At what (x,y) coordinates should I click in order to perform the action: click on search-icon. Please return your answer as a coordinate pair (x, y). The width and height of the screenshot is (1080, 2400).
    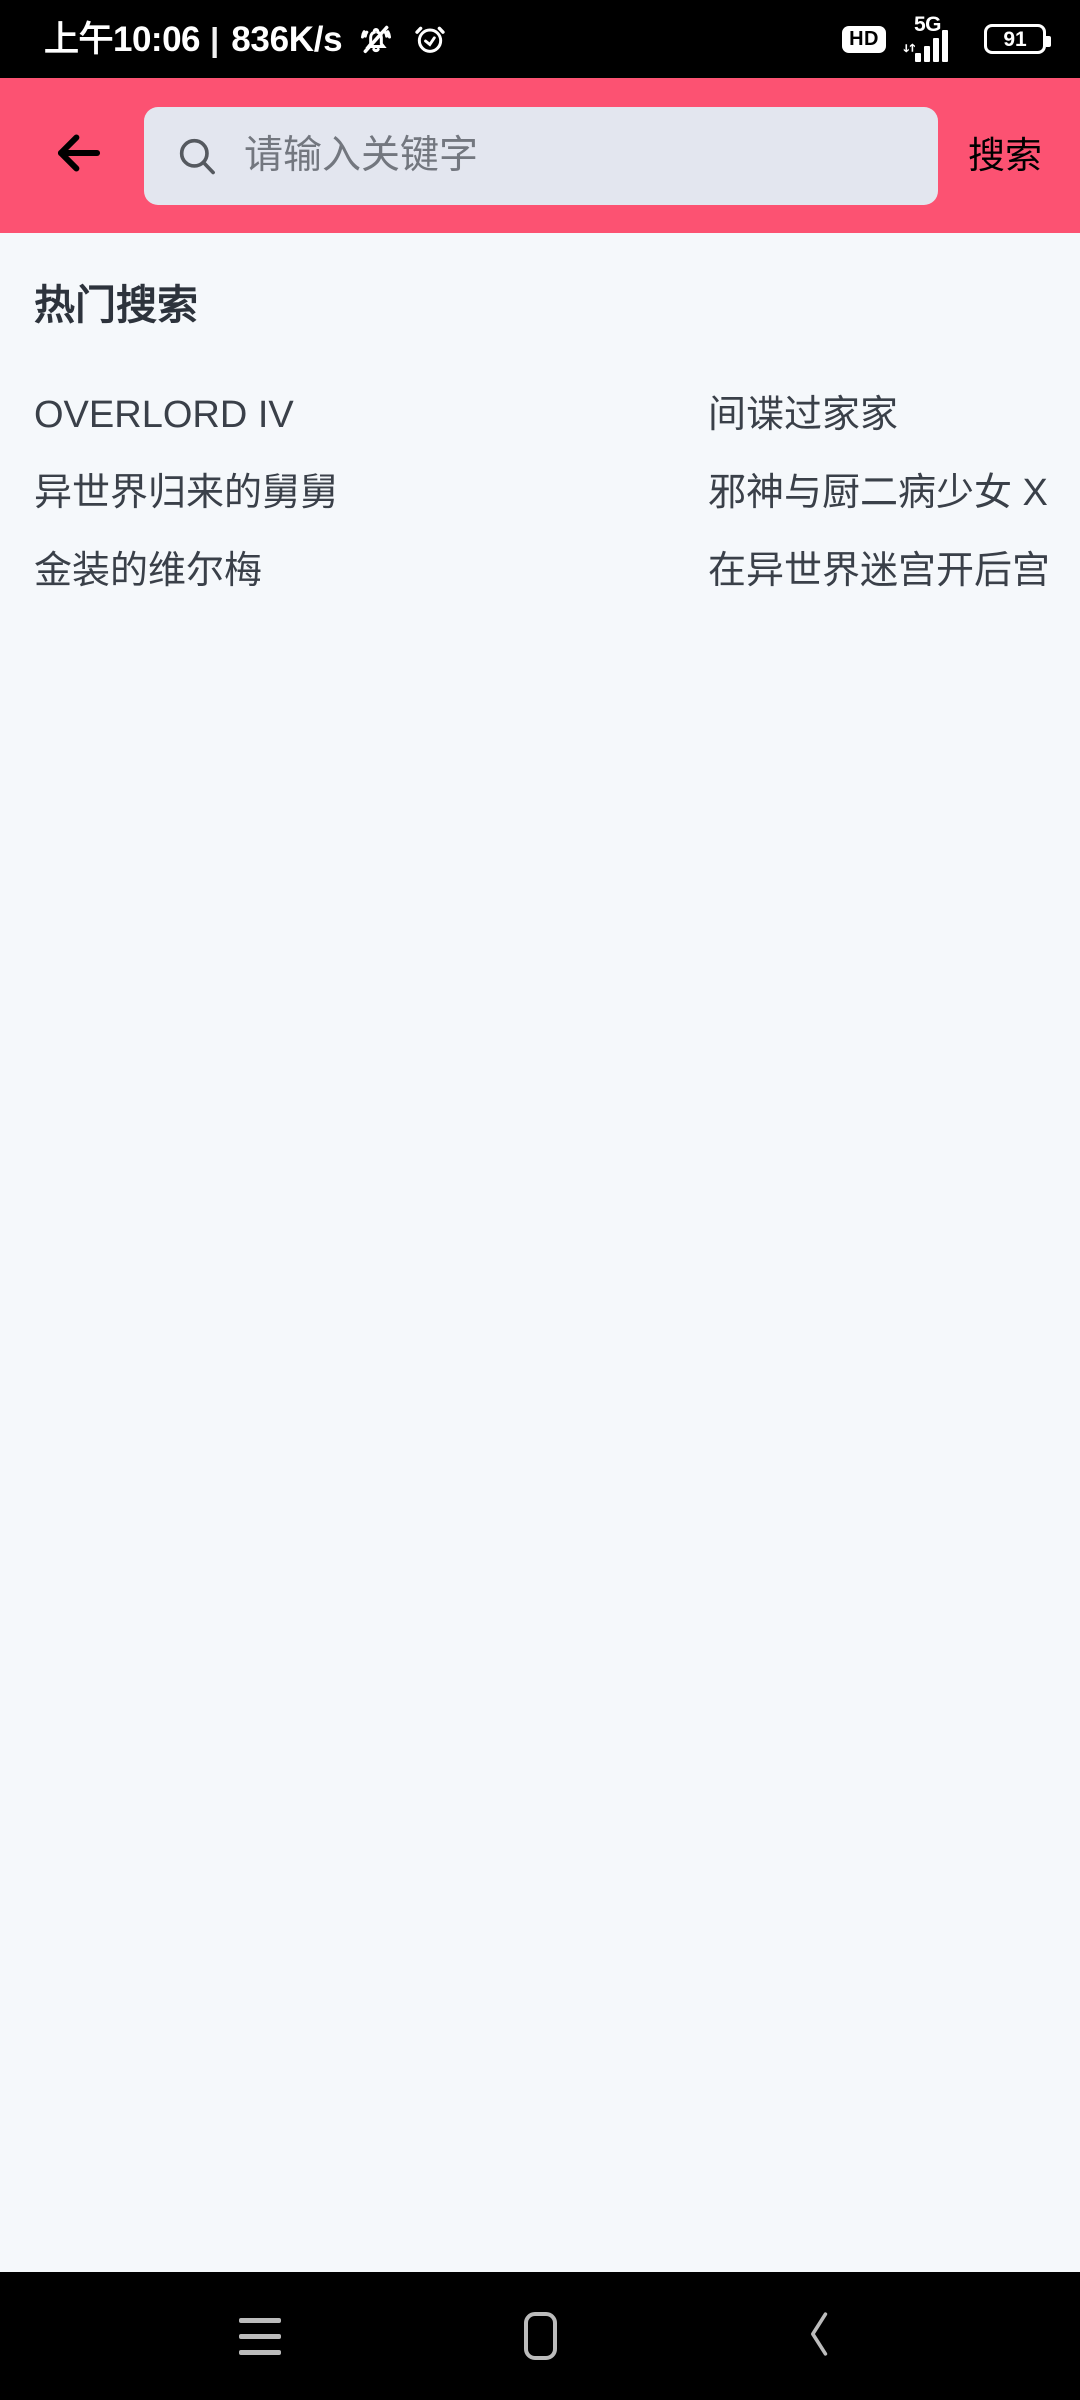
    Looking at the image, I should click on (197, 156).